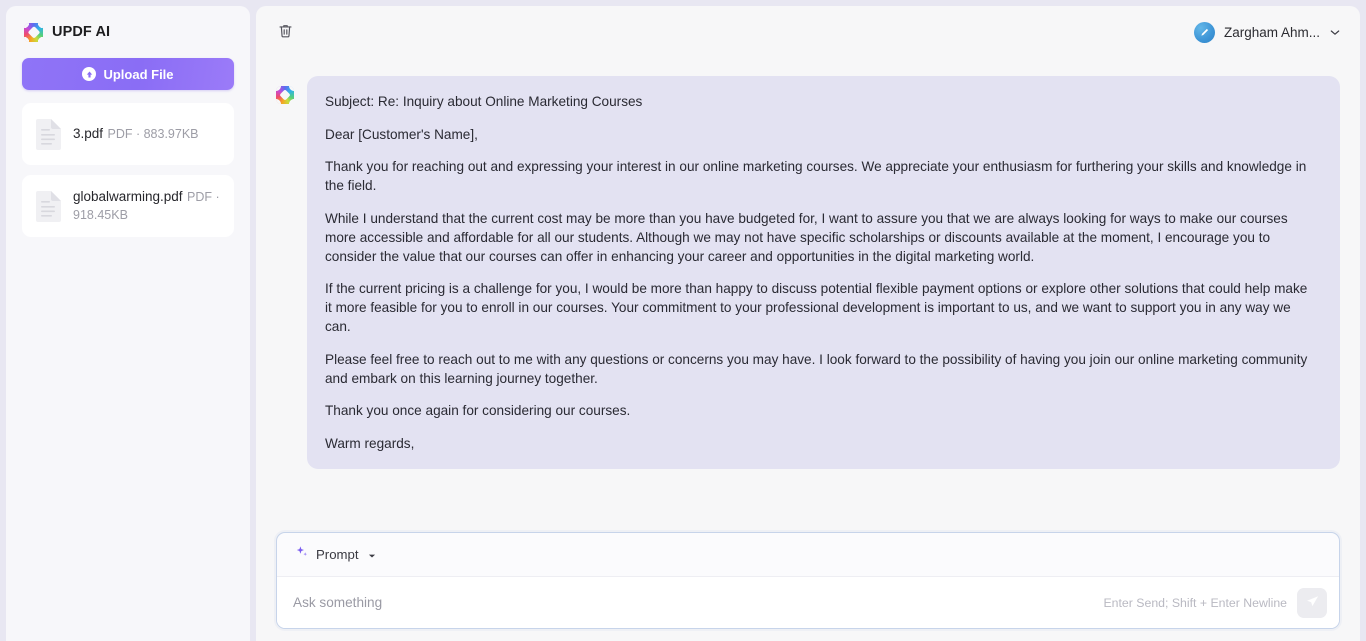  What do you see at coordinates (88, 133) in the screenshot?
I see `file-name: 3.pdf` at bounding box center [88, 133].